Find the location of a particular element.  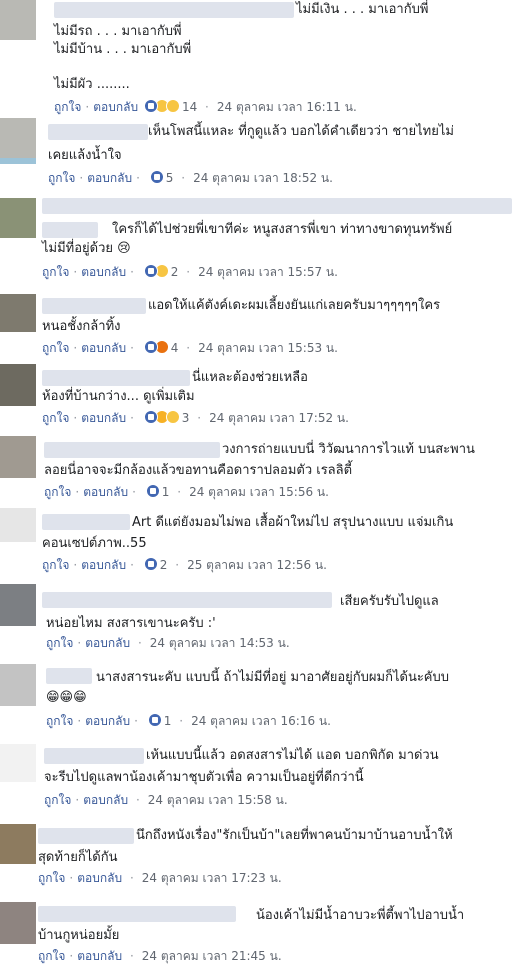

comment-text-line: เคยแล้งน้ำใจ is located at coordinates (85, 155).